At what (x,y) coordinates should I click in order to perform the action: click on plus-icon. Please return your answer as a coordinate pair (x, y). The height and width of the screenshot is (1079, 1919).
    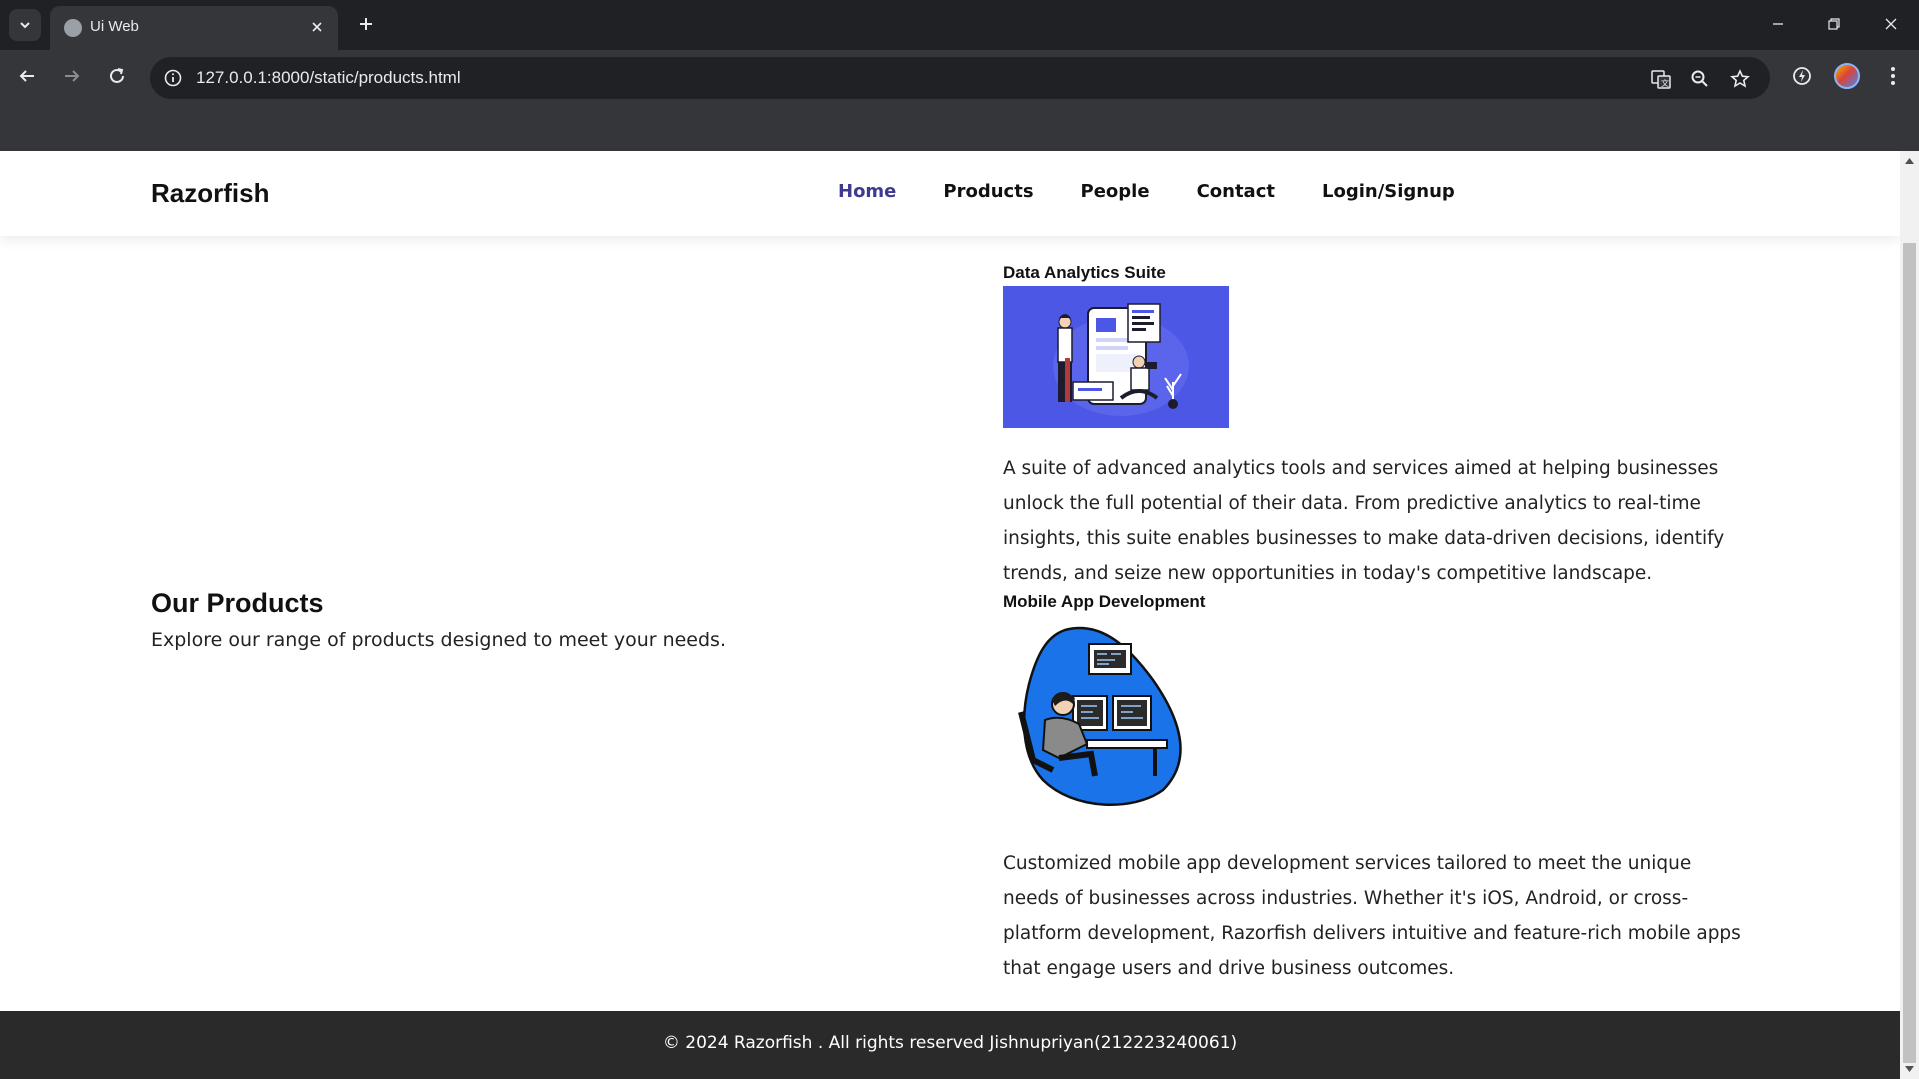
    Looking at the image, I should click on (366, 24).